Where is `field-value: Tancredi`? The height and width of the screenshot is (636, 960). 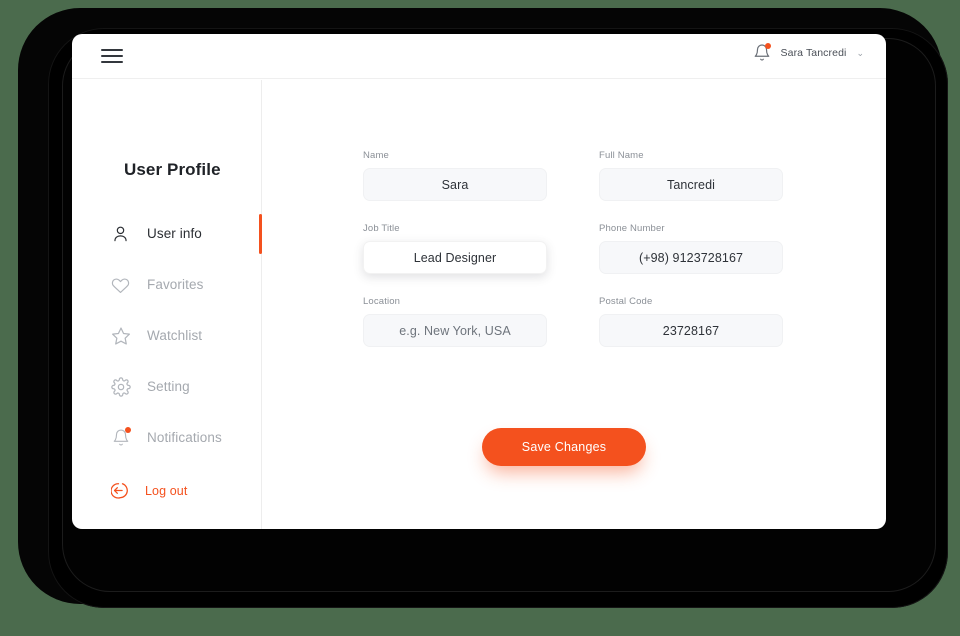 field-value: Tancredi is located at coordinates (691, 184).